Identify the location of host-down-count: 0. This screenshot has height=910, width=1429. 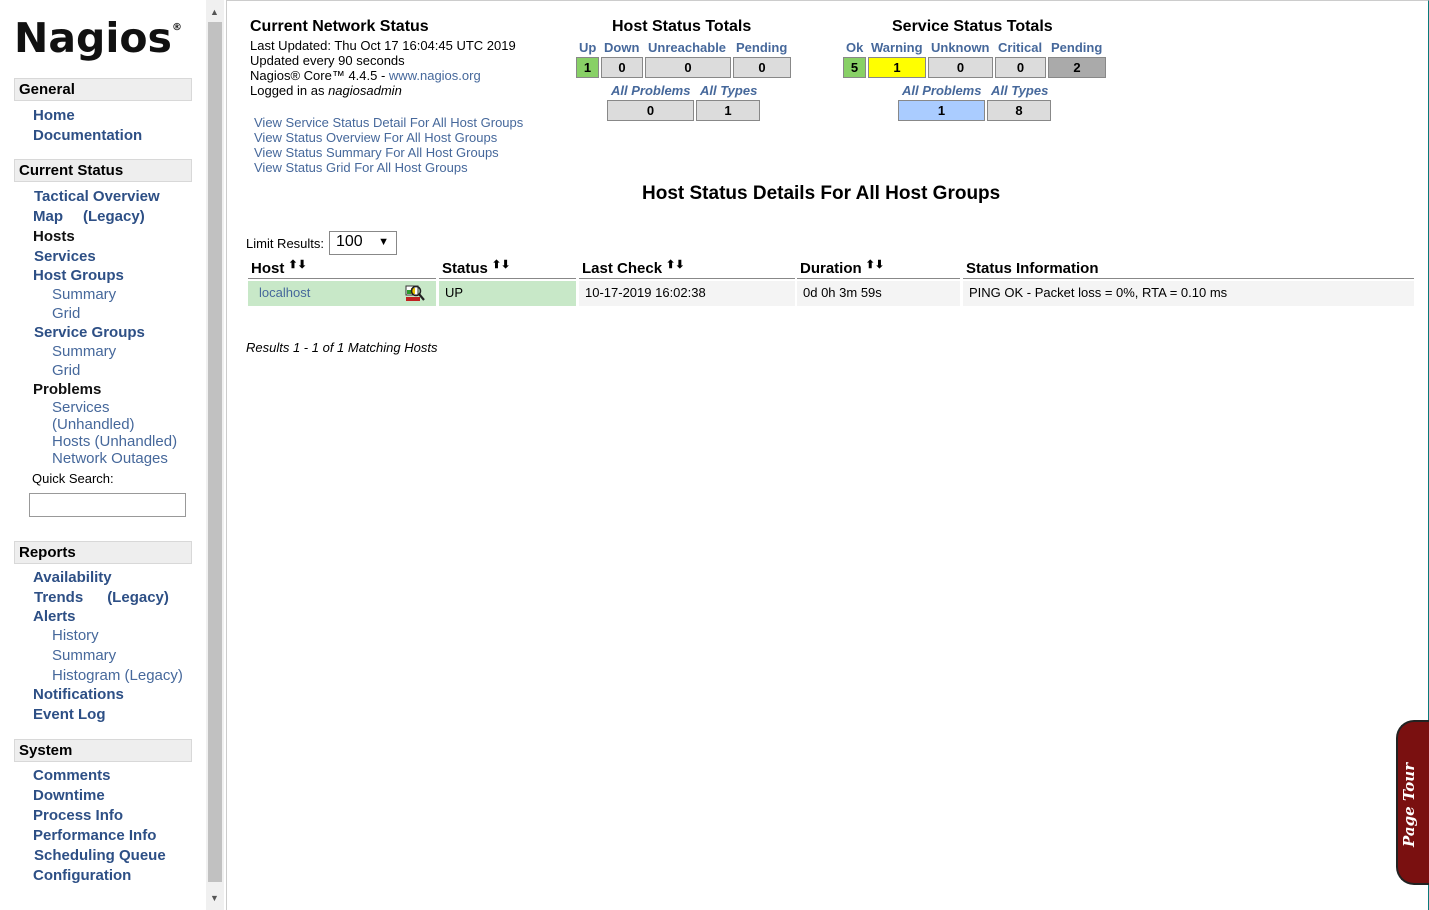
(622, 67).